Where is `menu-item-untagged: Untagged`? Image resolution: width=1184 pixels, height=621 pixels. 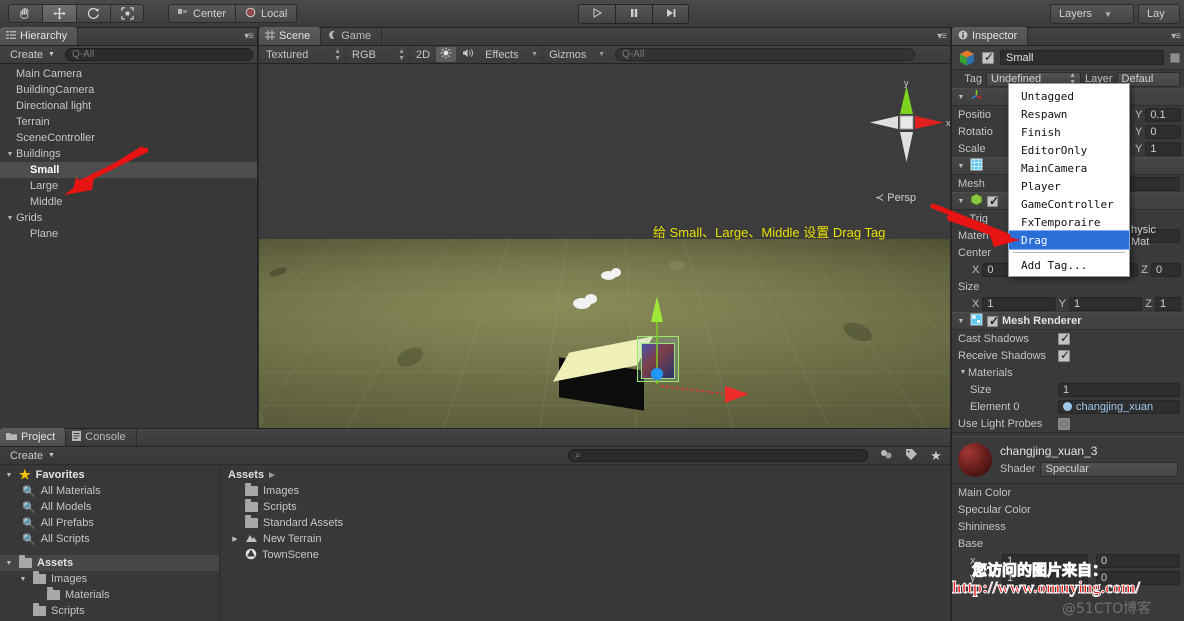 menu-item-untagged: Untagged is located at coordinates (1069, 96).